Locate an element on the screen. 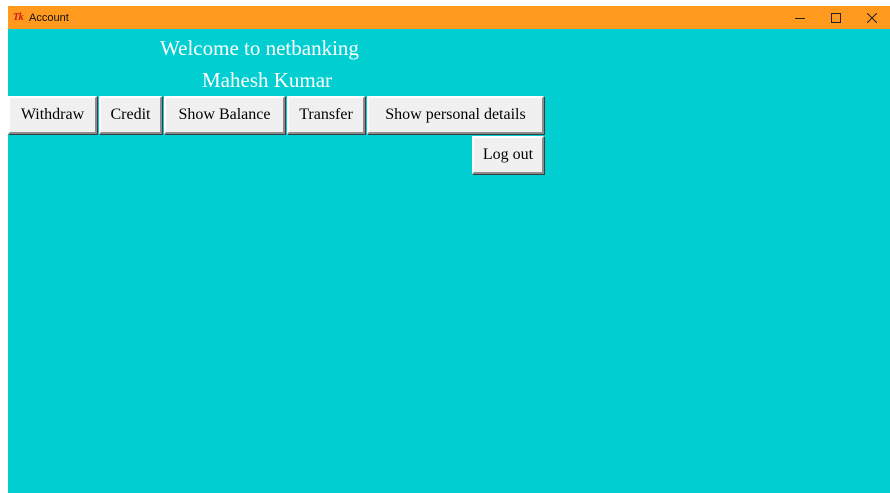 Image resolution: width=890 pixels, height=493 pixels. user-name-label: Mahesh Kumar is located at coordinates (267, 80).